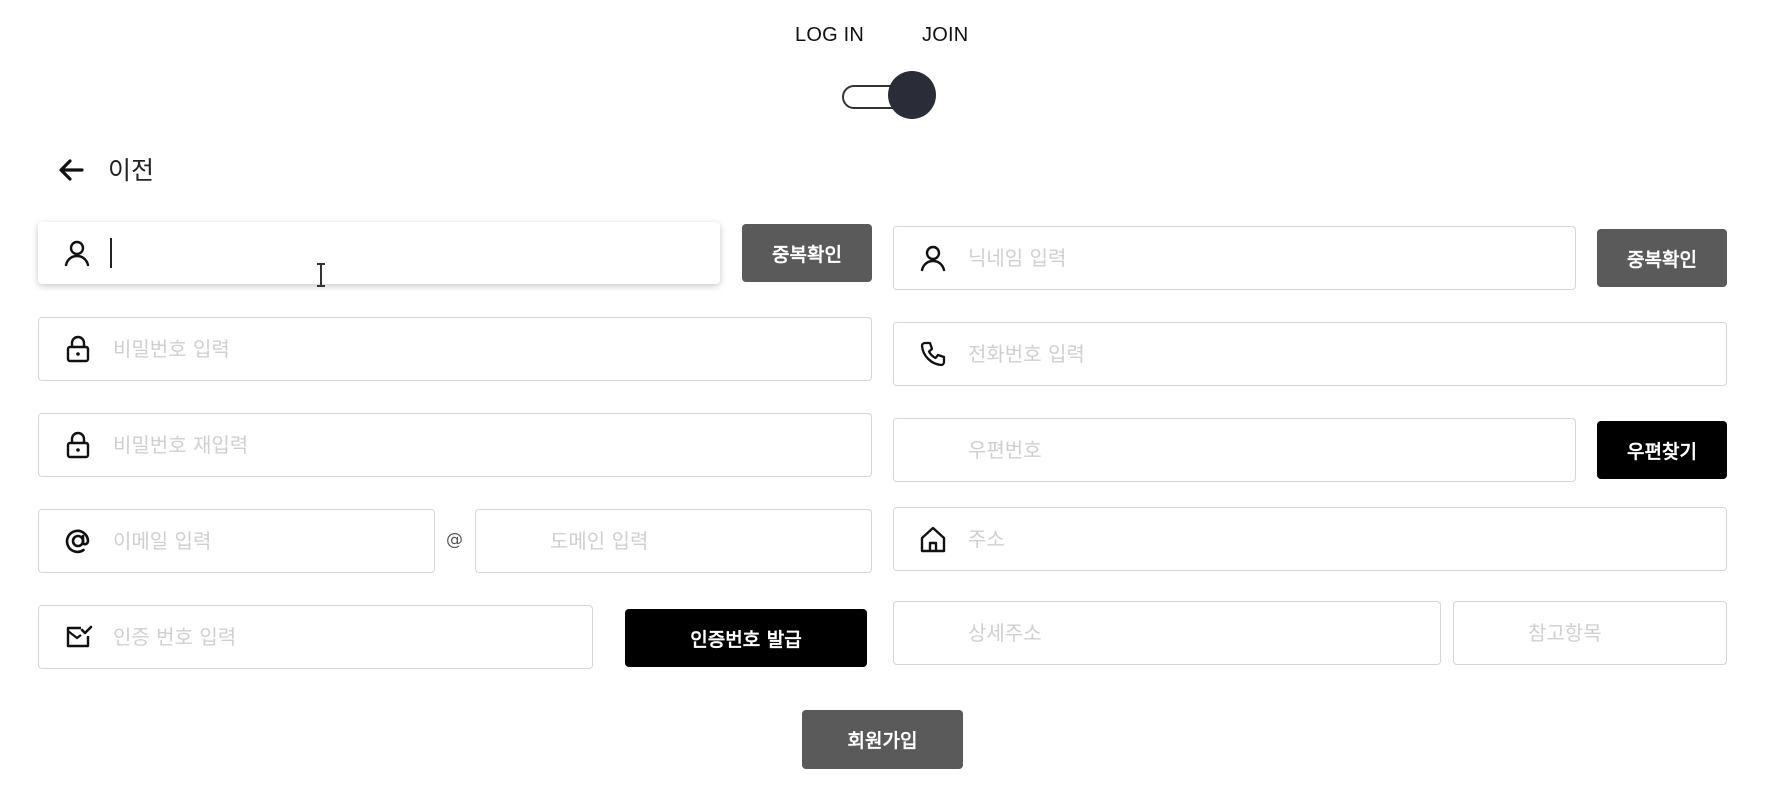 This screenshot has height=800, width=1771. I want to click on postcode-field, so click(1234, 450).